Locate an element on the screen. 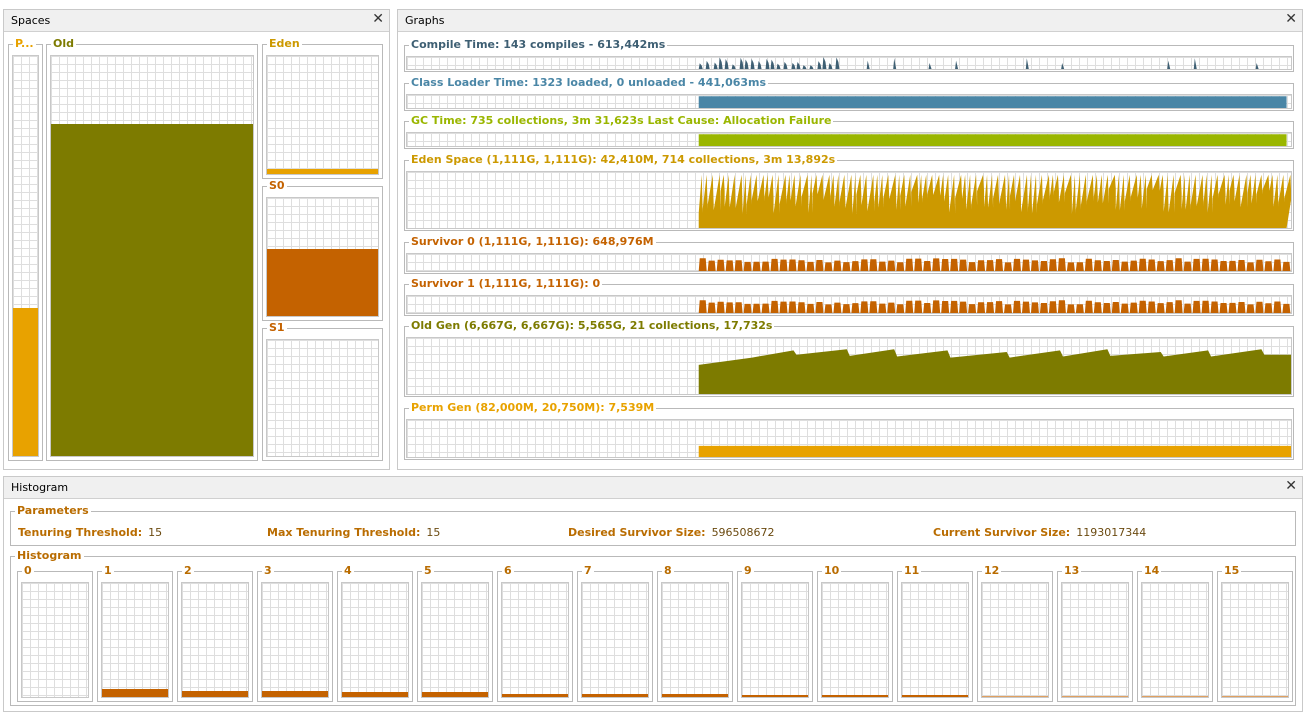 Image resolution: width=1306 pixels, height=719 pixels. s1-space-label: S1 is located at coordinates (277, 328).